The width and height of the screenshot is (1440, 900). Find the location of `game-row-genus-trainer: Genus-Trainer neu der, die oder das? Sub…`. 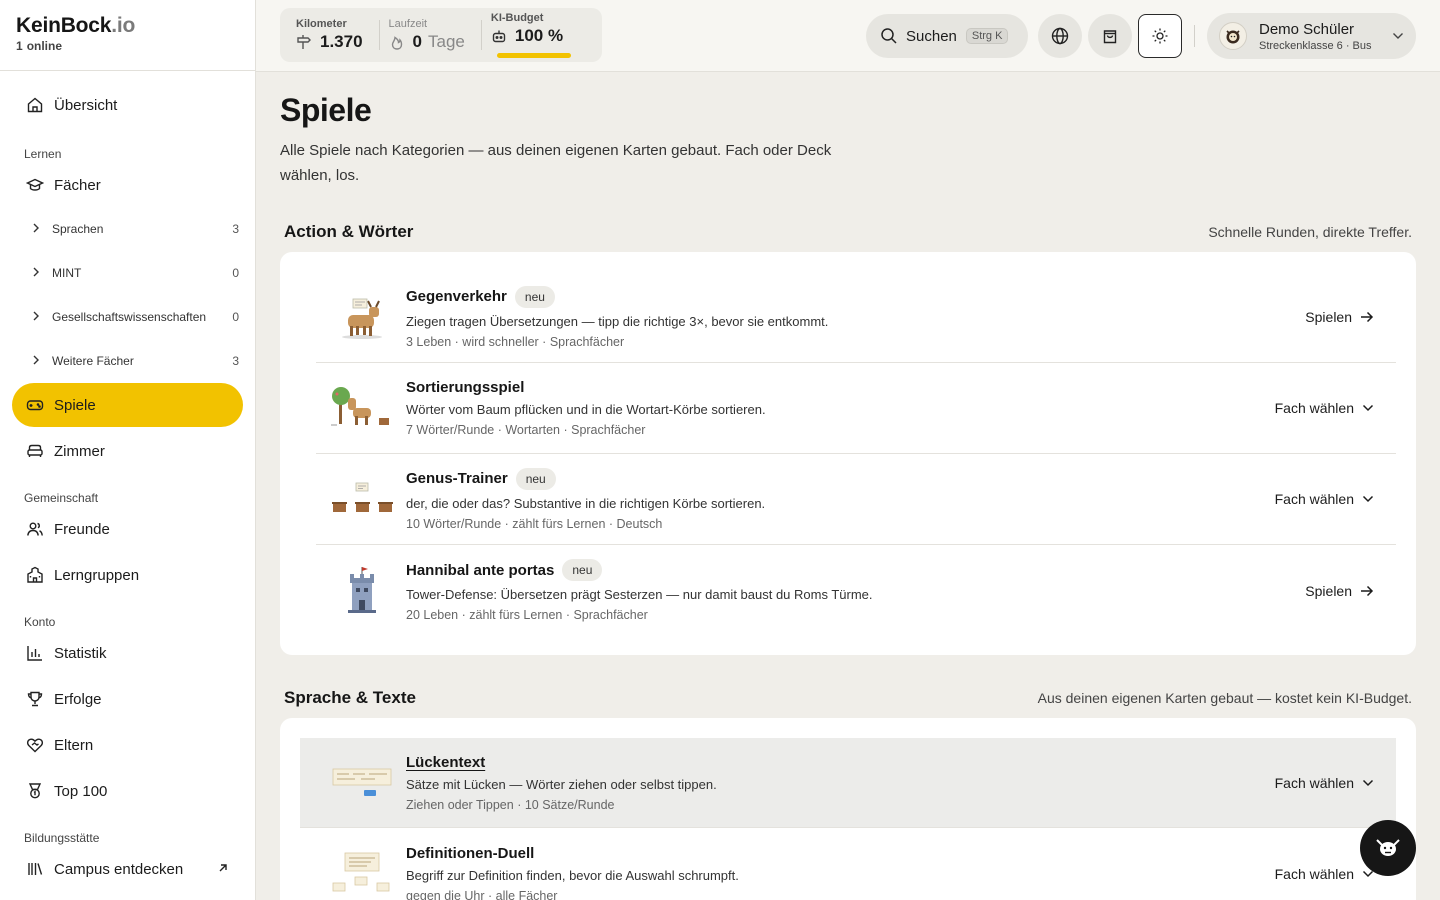

game-row-genus-trainer: Genus-Trainer neu der, die oder das? Sub… is located at coordinates (856, 499).